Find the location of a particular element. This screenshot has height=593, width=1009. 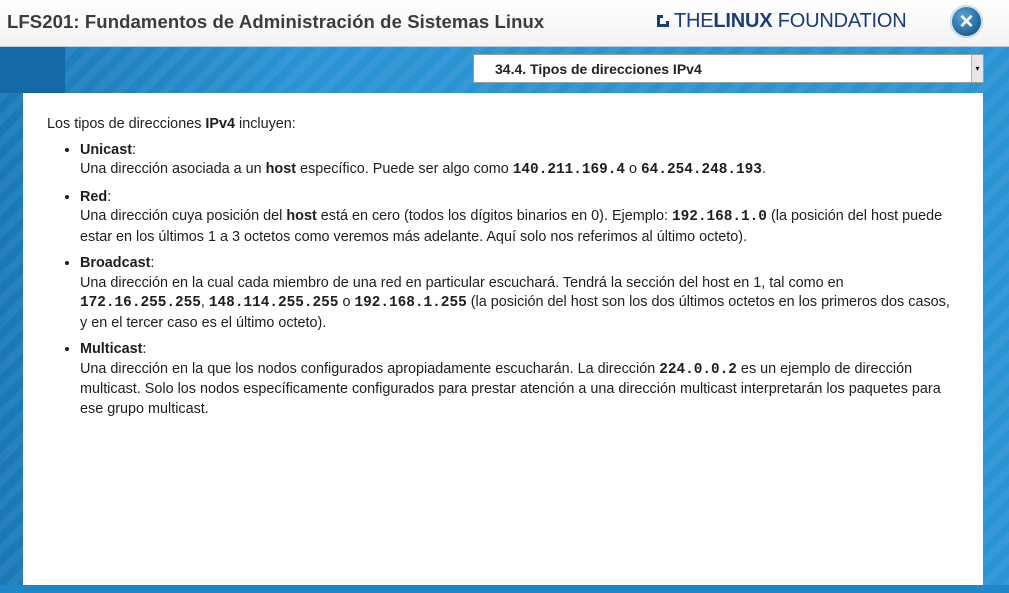

close-button: × is located at coordinates (966, 21).